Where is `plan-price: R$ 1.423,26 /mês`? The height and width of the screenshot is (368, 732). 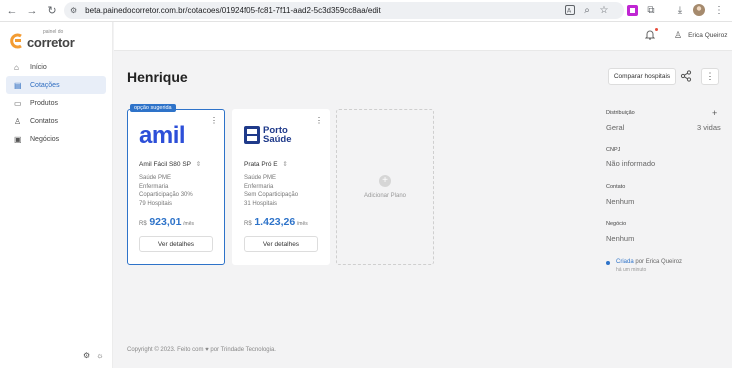
plan-price: R$ 1.423,26 /mês is located at coordinates (276, 222).